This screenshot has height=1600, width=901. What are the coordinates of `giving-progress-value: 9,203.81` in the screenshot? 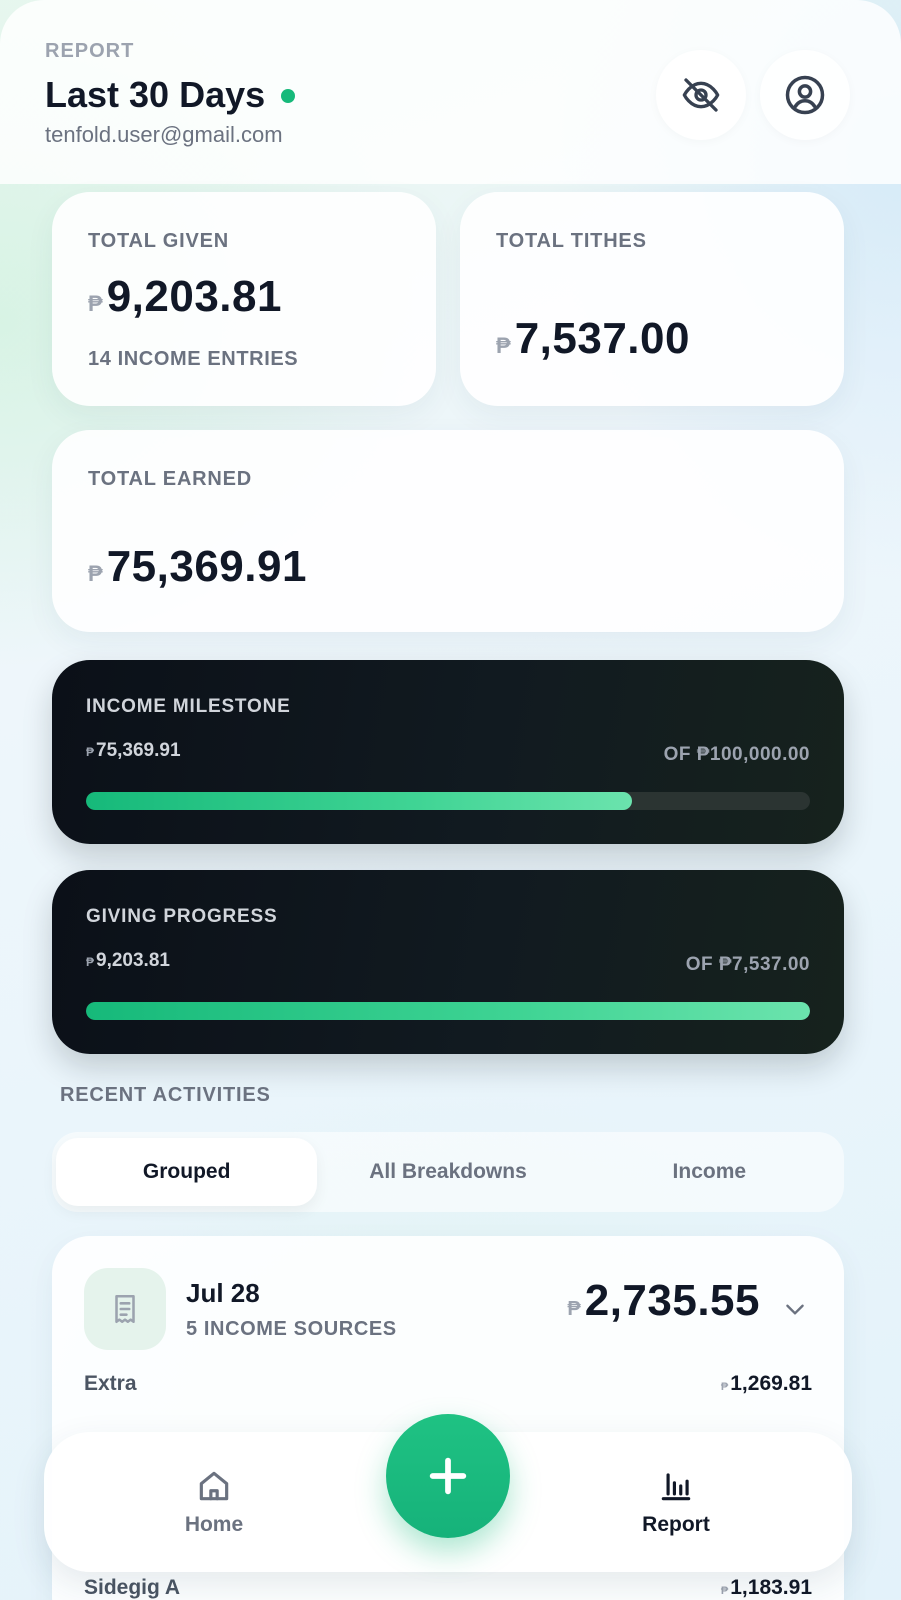 It's located at (133, 960).